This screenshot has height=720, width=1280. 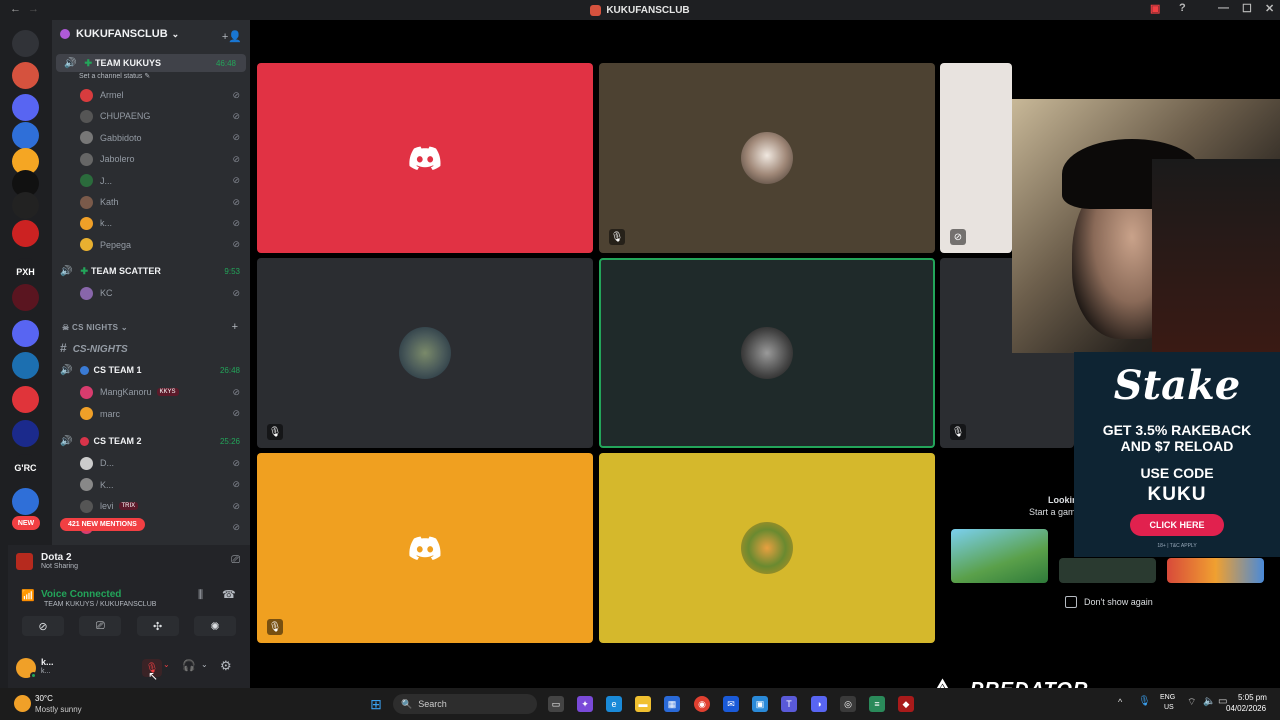 What do you see at coordinates (1169, 707) in the screenshot?
I see `region-indicator: US` at bounding box center [1169, 707].